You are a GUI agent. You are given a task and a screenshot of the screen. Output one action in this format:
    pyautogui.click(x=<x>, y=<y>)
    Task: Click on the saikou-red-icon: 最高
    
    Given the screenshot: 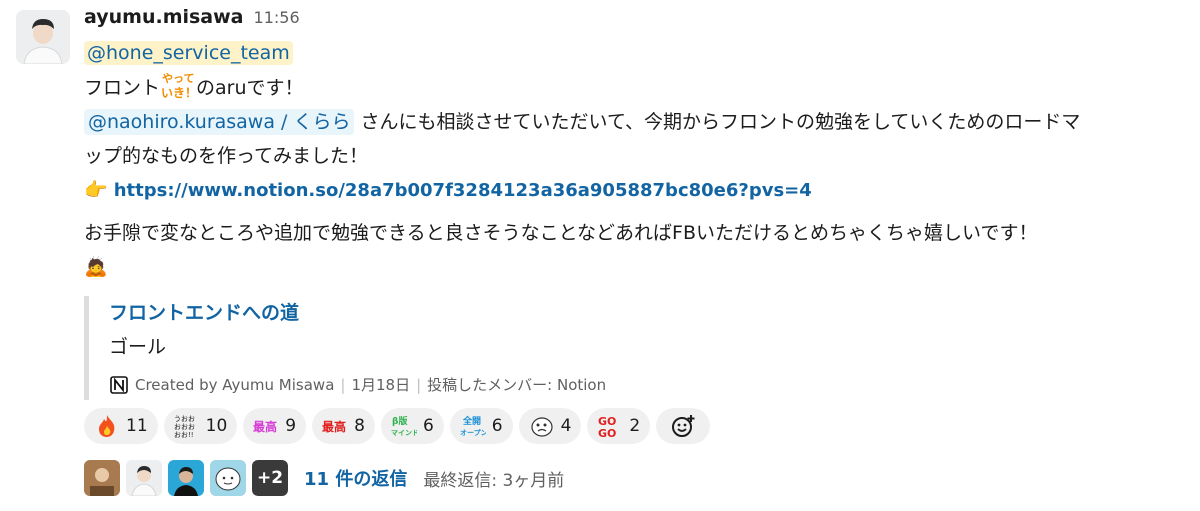 What is the action you would take?
    pyautogui.click(x=335, y=426)
    